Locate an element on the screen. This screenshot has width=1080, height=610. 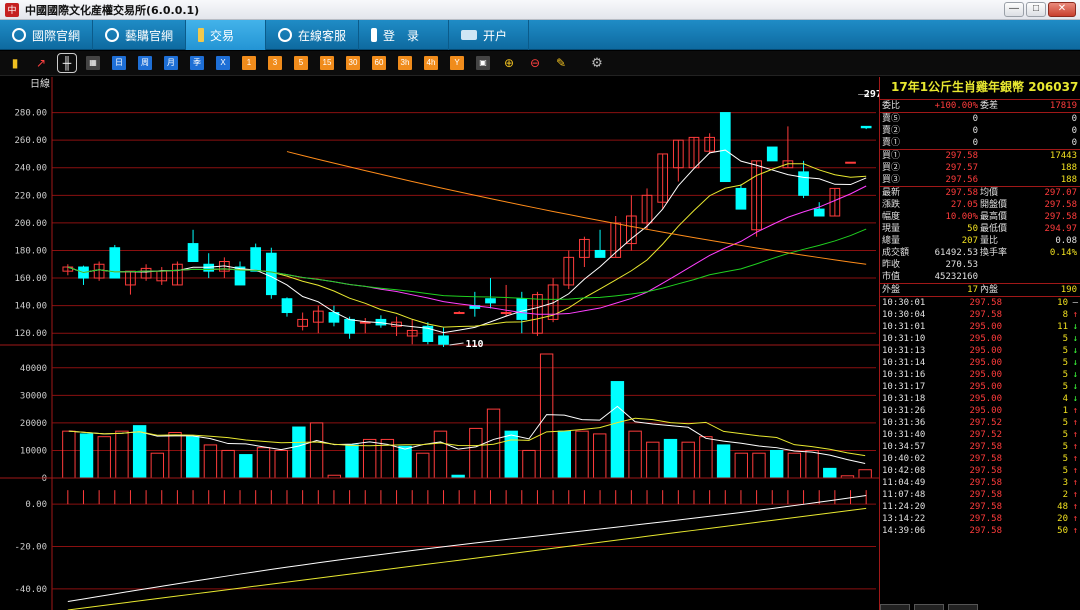
nav-login: 登 录 is located at coordinates (404, 35).